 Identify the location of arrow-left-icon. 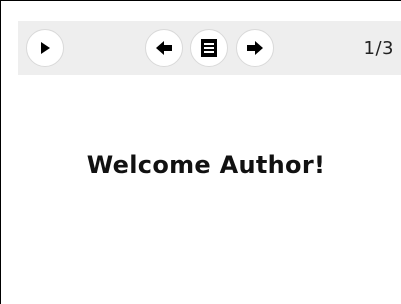
(164, 48).